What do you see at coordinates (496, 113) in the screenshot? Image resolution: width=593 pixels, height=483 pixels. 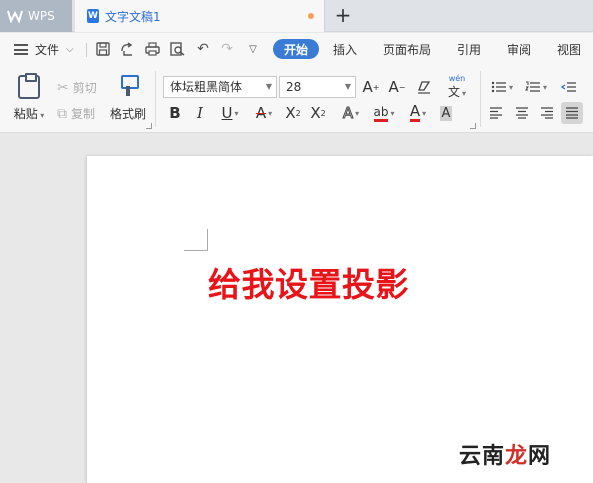 I see `align-left-icon` at bounding box center [496, 113].